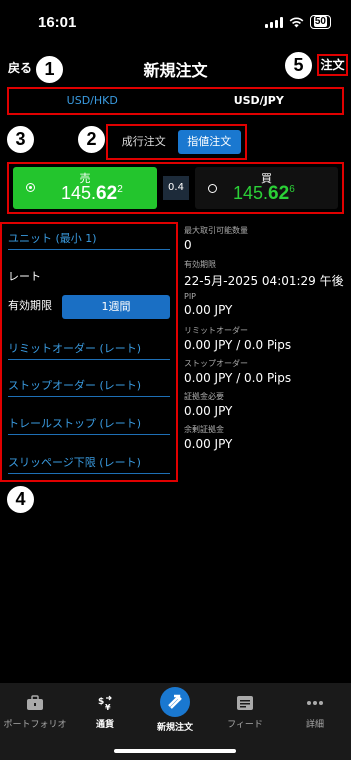 The height and width of the screenshot is (760, 351). What do you see at coordinates (116, 307) in the screenshot?
I see `expiry-select: 1週間` at bounding box center [116, 307].